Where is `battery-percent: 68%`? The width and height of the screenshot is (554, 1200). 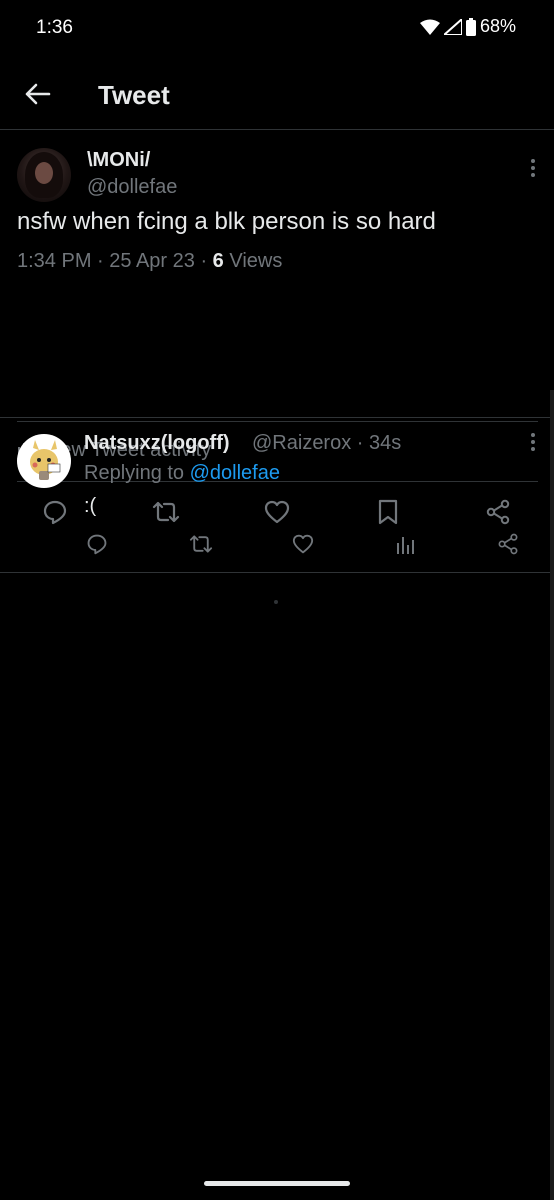 battery-percent: 68% is located at coordinates (497, 26).